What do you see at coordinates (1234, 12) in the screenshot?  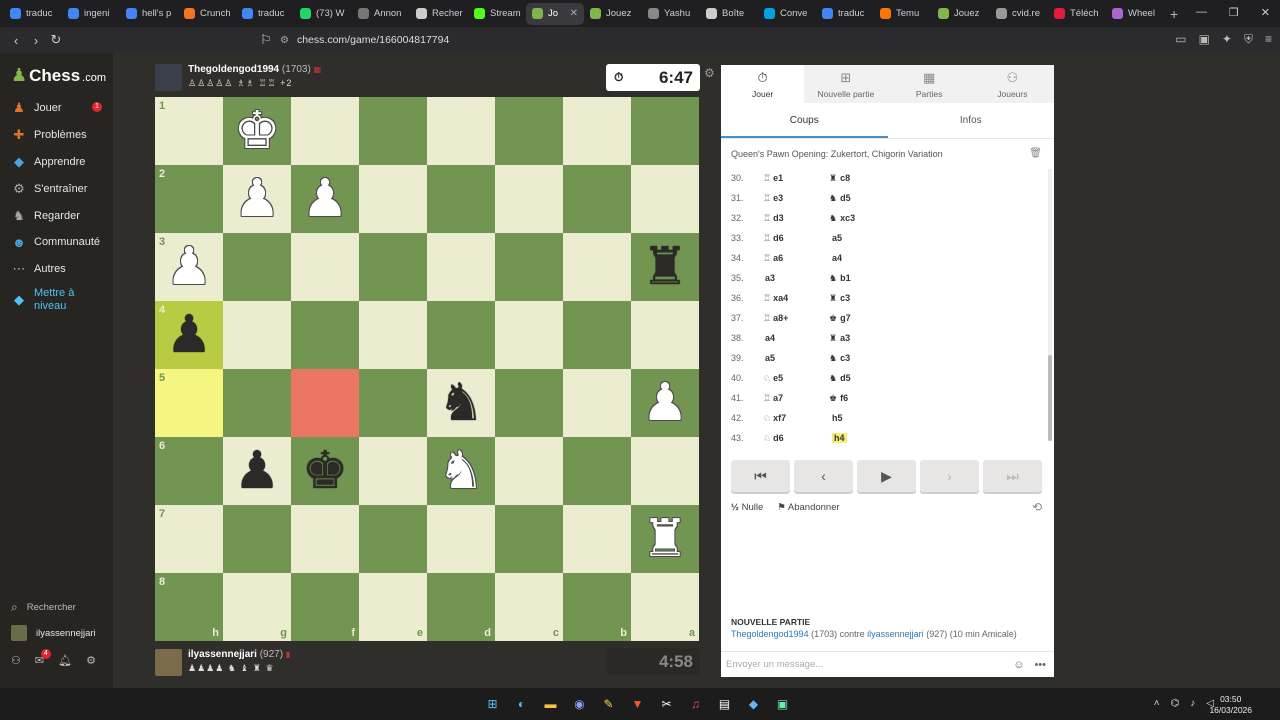 I see `maximize-icon: ❐` at bounding box center [1234, 12].